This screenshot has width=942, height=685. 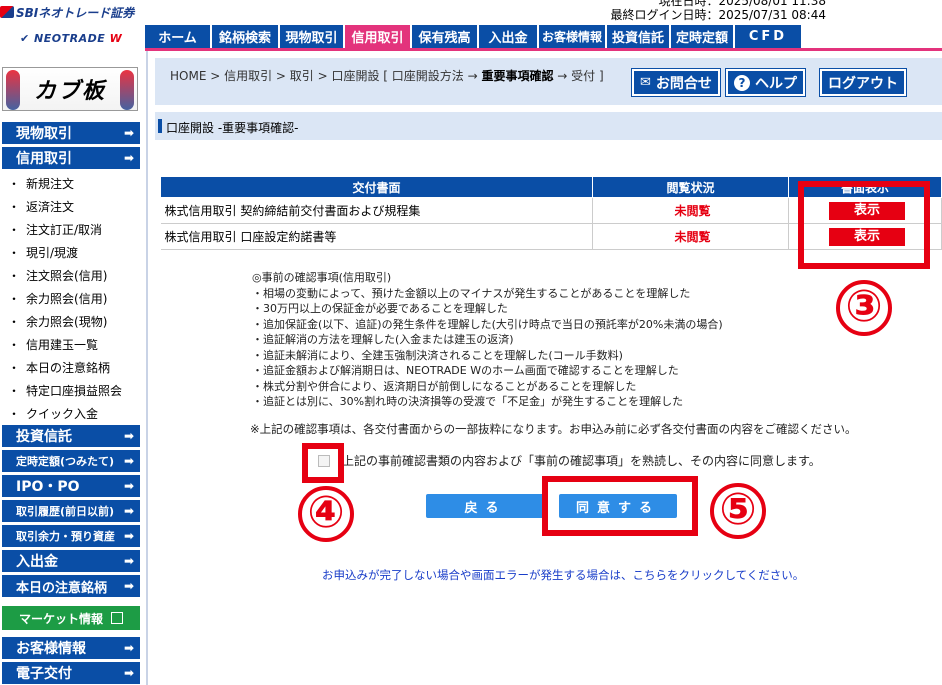 What do you see at coordinates (378, 36) in the screenshot?
I see `nav-shinyo: 信用取引` at bounding box center [378, 36].